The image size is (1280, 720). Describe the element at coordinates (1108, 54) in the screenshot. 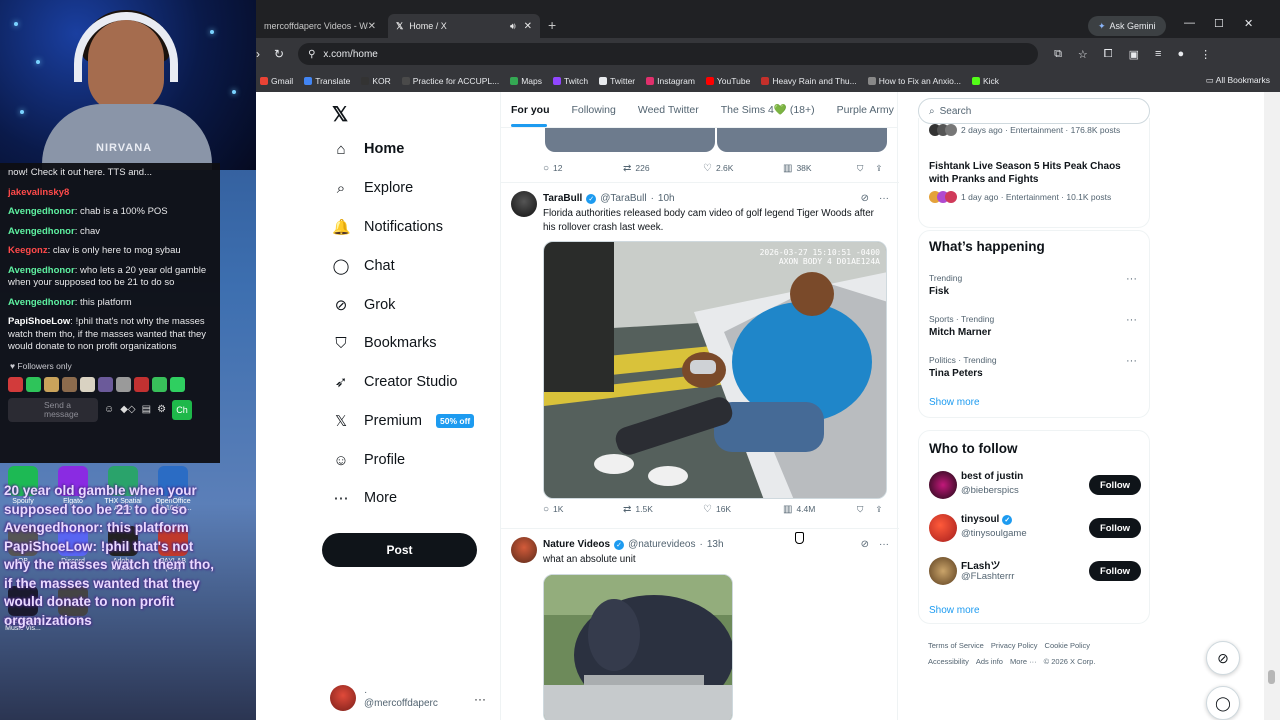

I see `extensions-icon: ⧠` at that location.